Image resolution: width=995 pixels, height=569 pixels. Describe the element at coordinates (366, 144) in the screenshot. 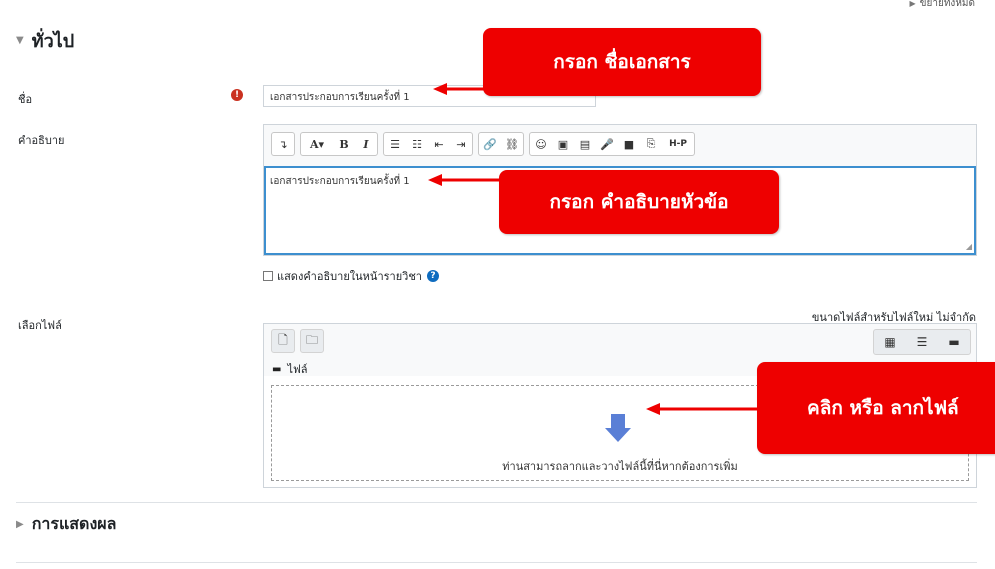

I see `italic-icon: I` at that location.